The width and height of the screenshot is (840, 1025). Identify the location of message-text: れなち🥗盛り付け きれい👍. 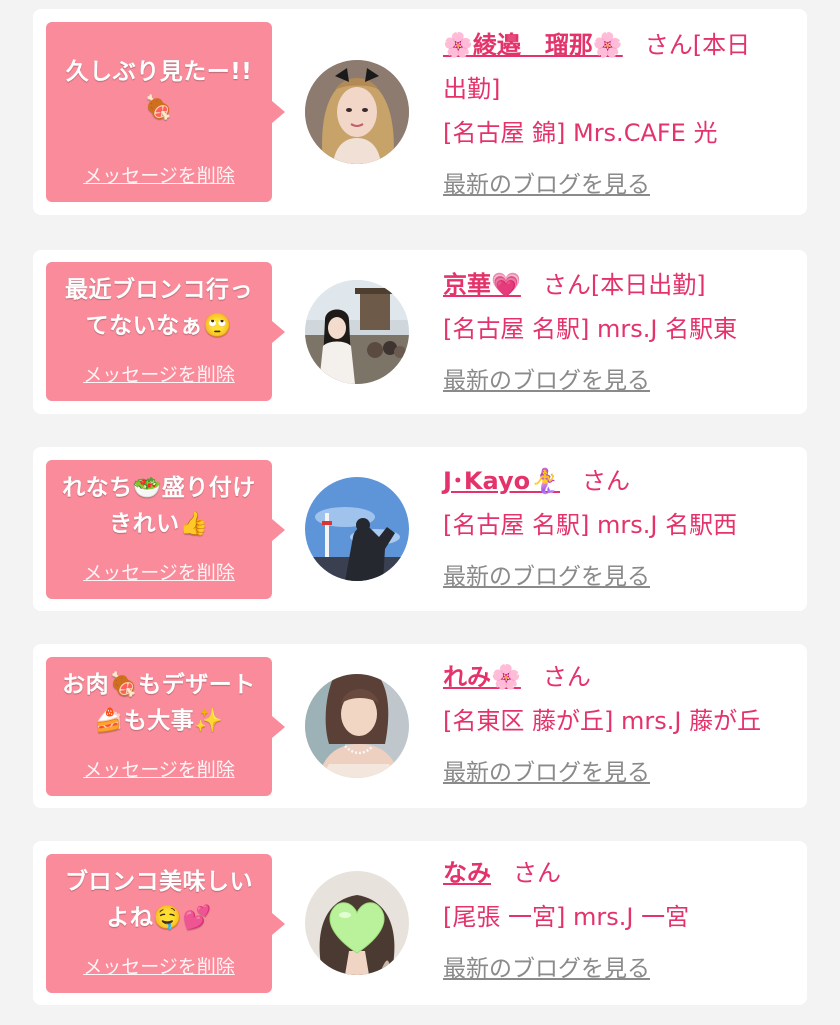
(159, 506).